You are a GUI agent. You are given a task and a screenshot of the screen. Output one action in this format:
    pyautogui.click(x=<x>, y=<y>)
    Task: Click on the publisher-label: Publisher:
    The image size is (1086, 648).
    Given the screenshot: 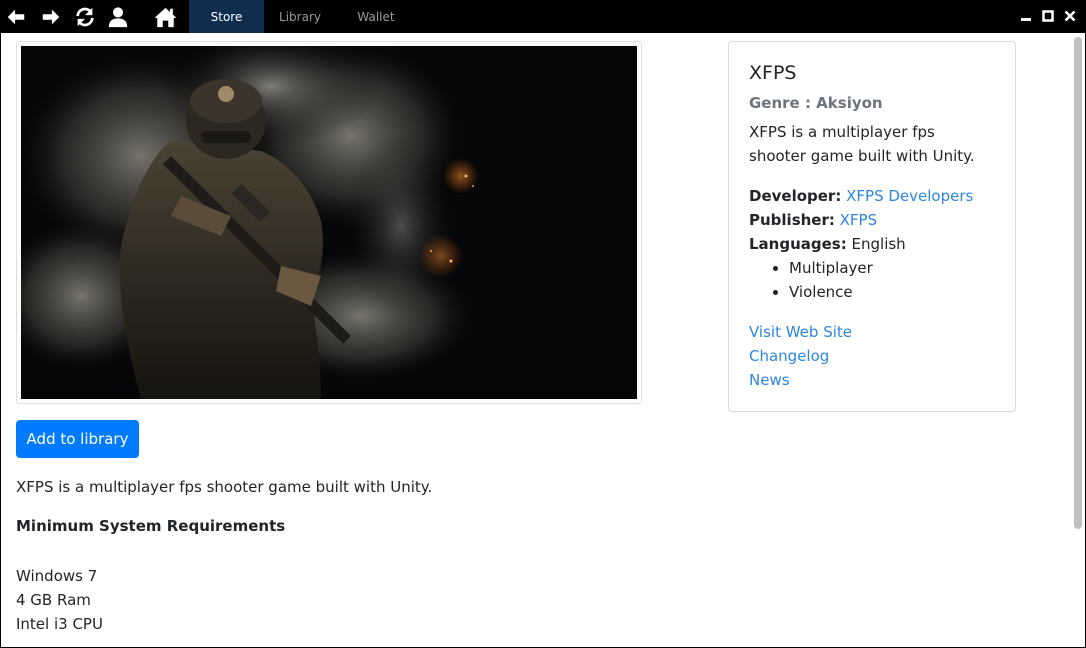 What is the action you would take?
    pyautogui.click(x=792, y=220)
    